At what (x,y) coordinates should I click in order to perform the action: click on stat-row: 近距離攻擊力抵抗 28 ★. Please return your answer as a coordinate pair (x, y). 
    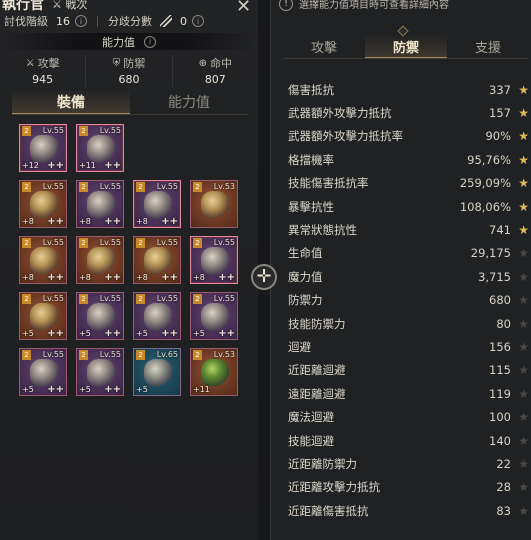
    Looking at the image, I should click on (407, 487).